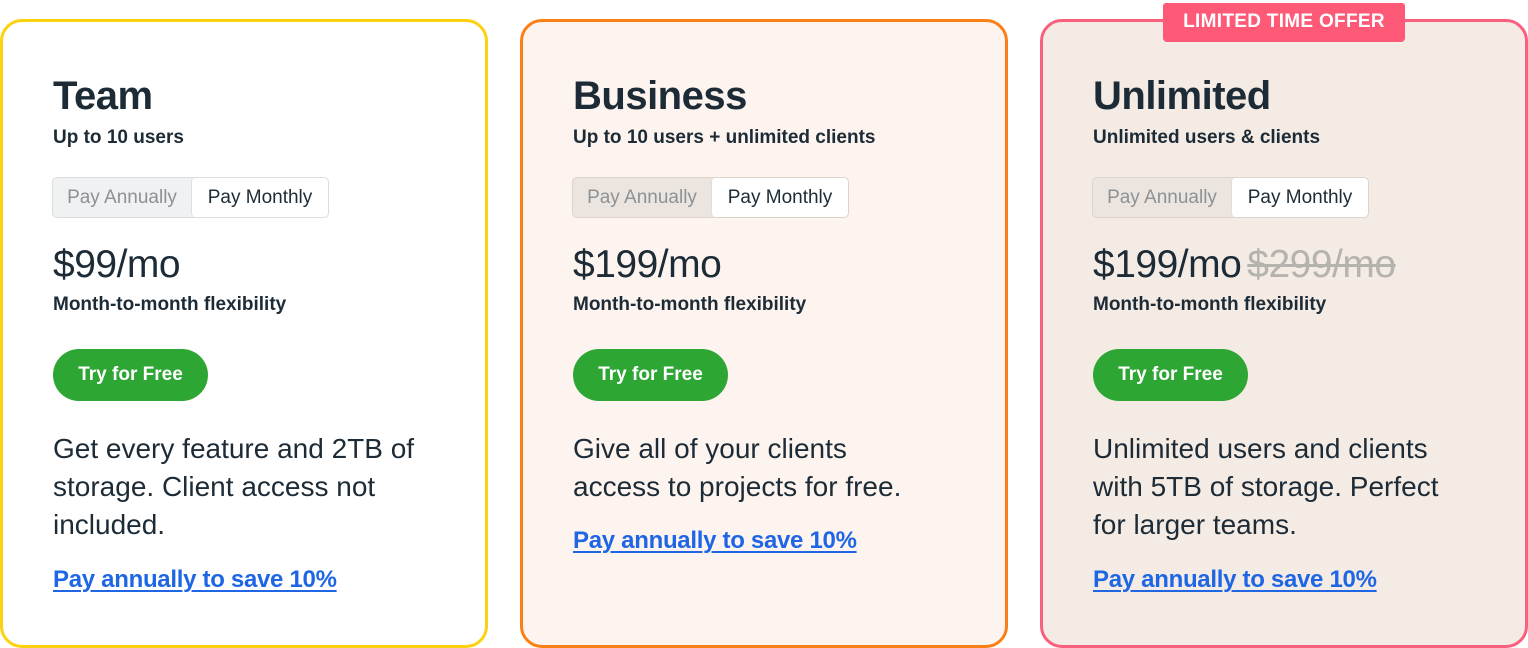  I want to click on price: $99/mo, so click(117, 264).